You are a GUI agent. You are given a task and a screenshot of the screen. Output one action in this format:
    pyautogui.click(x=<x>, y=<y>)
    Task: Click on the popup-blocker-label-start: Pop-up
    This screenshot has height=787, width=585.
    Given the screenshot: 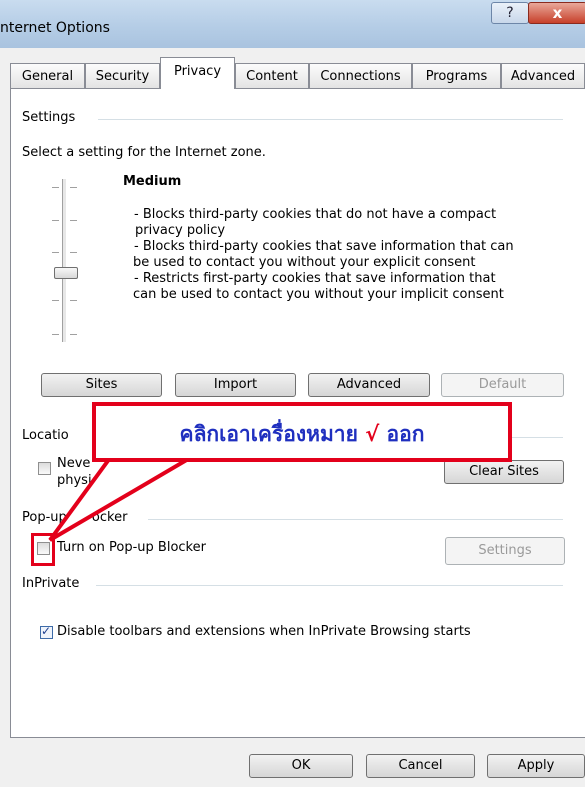 What is the action you would take?
    pyautogui.click(x=46, y=517)
    